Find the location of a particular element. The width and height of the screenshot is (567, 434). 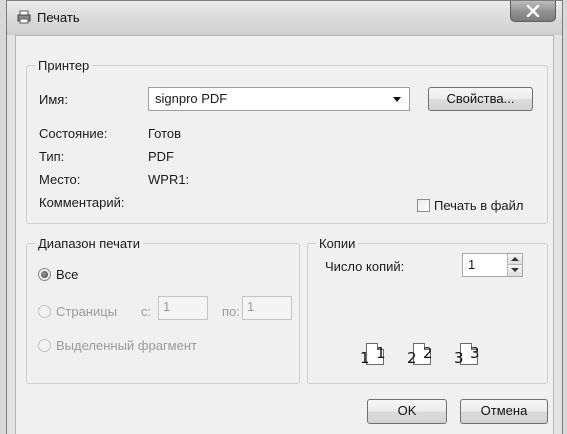

range-all-radio is located at coordinates (44, 274).